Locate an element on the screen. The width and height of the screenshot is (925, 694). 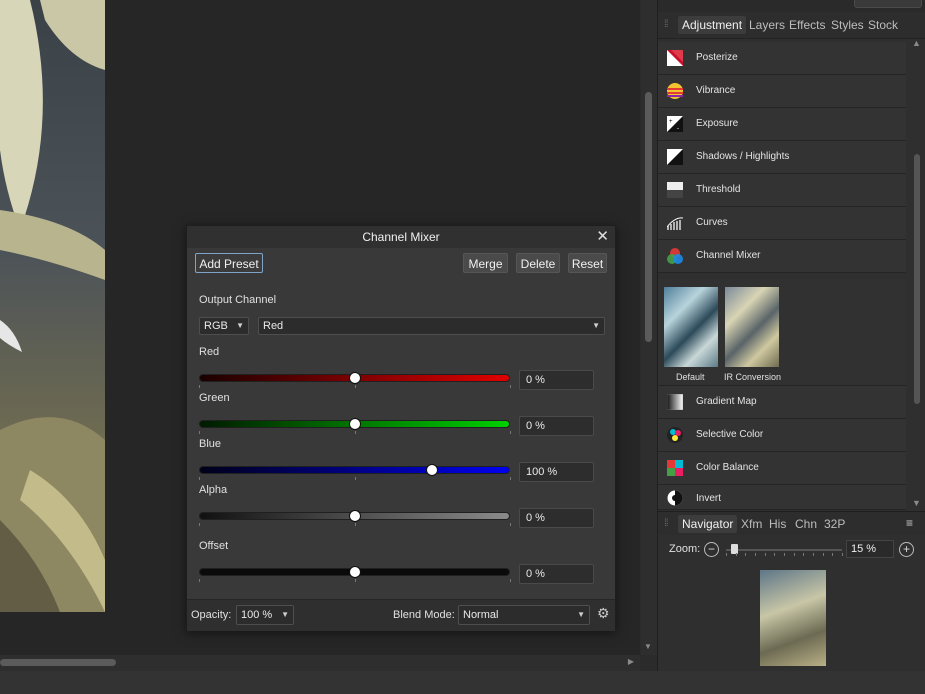
navigator-tabs: ⁞⁞ Navigator Xfm His Chn 32P ≡ is located at coordinates (791, 523).